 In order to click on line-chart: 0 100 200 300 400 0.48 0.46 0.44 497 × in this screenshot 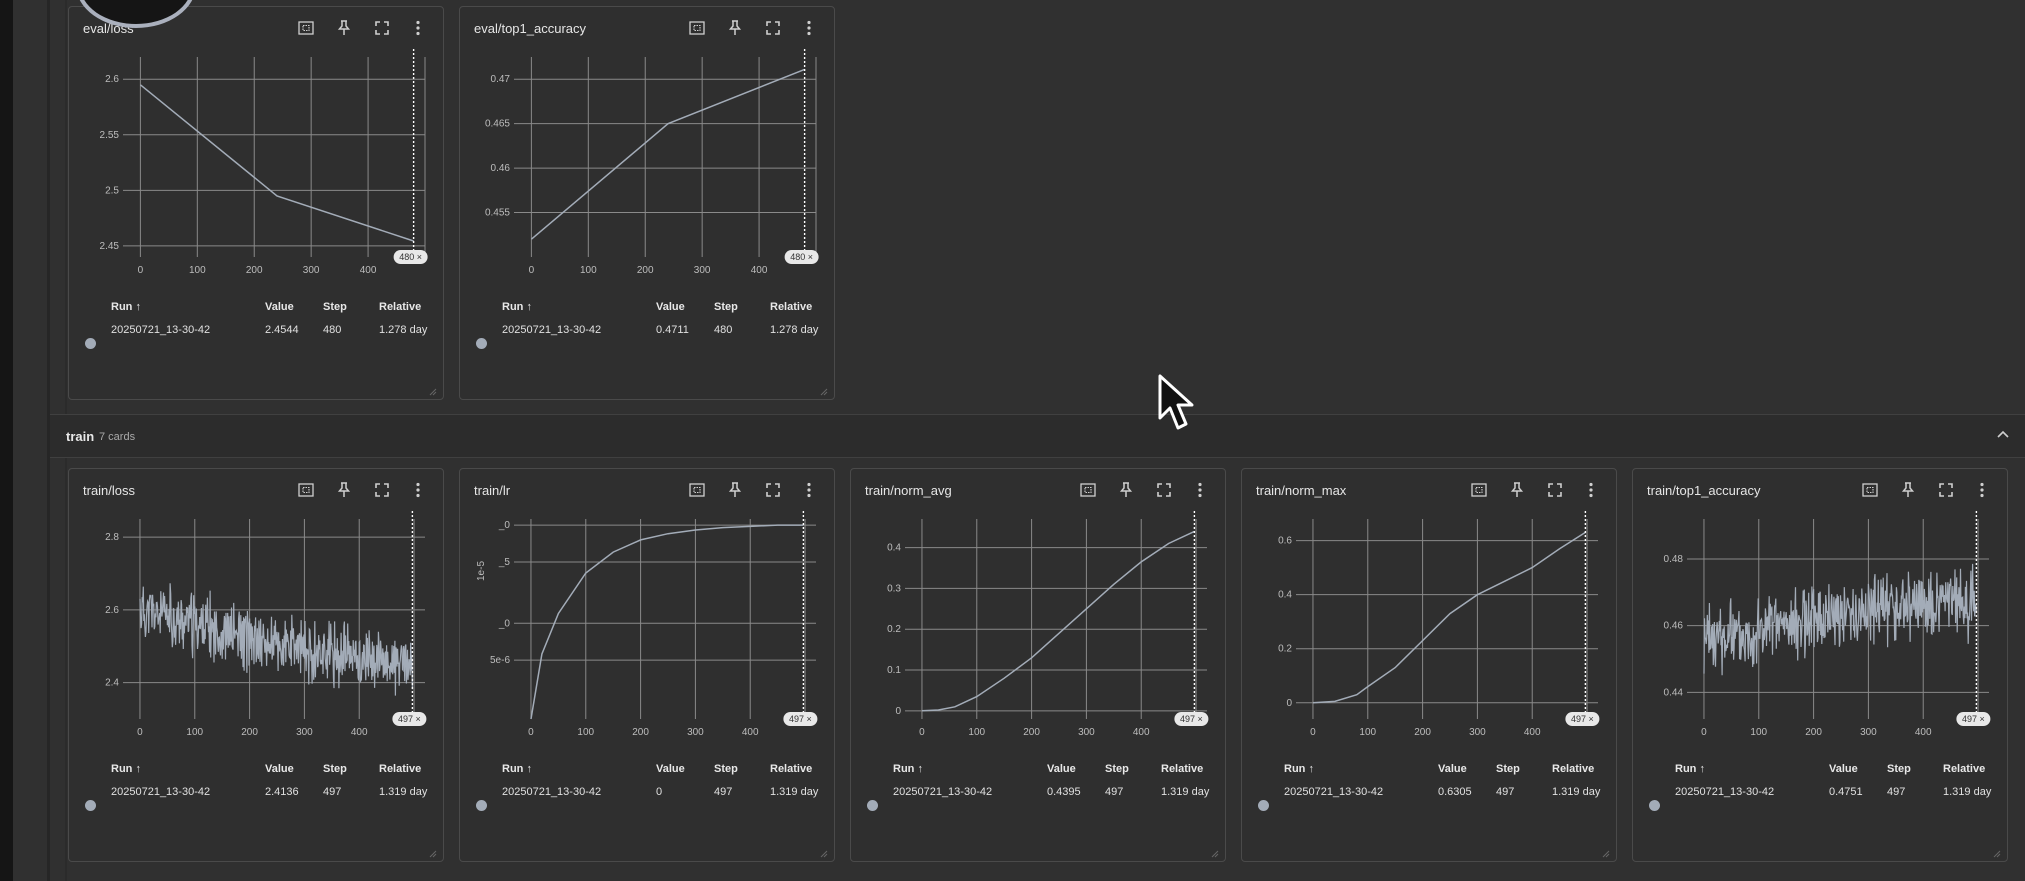, I will do `click(1822, 631)`.